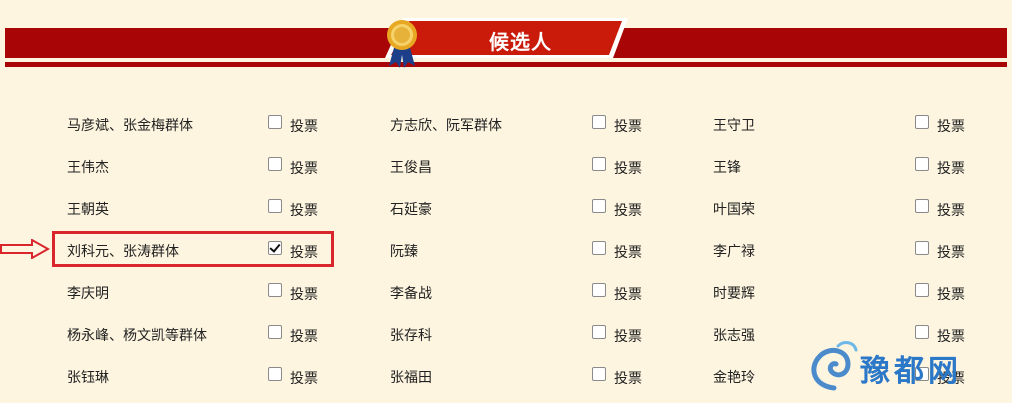 The image size is (1012, 403). I want to click on candidate-name: 石延豪, so click(411, 210).